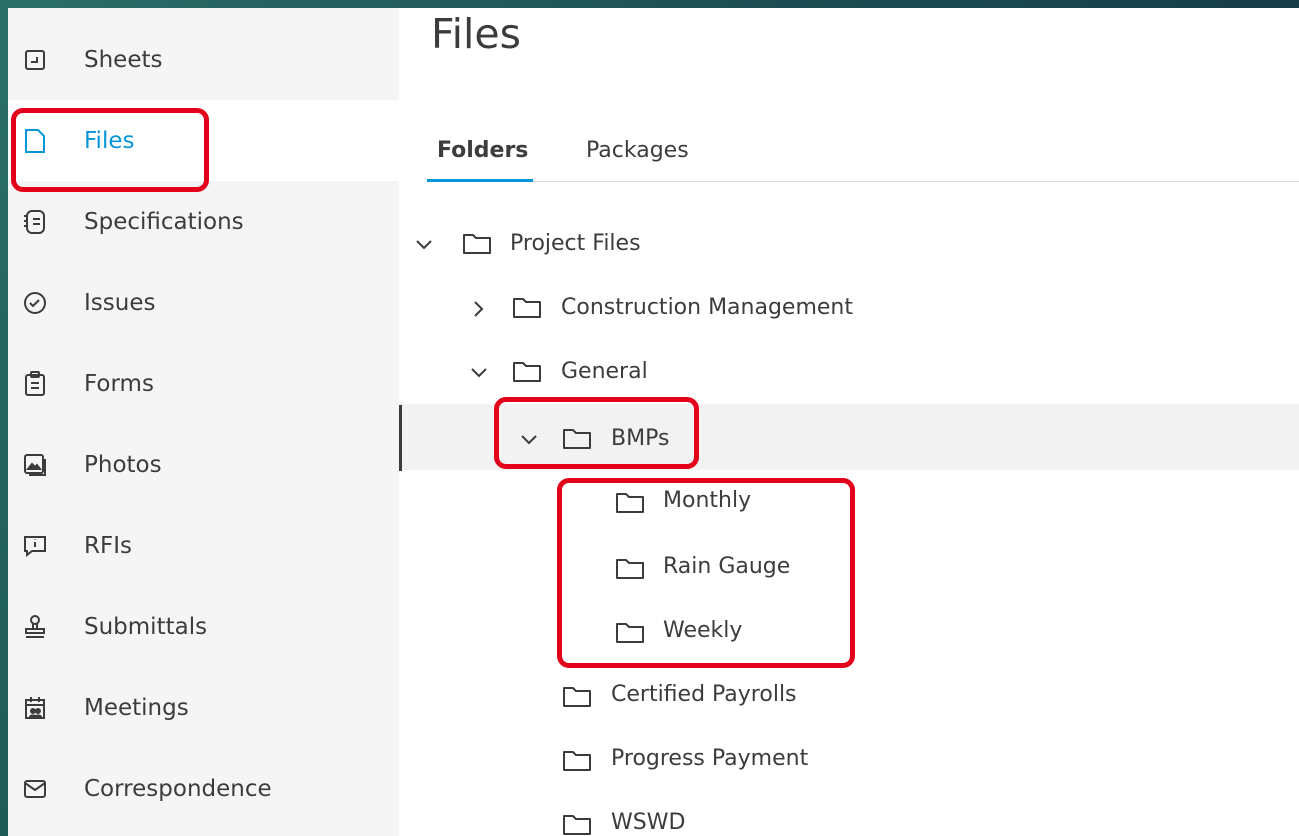 Image resolution: width=1299 pixels, height=836 pixels. Describe the element at coordinates (164, 221) in the screenshot. I see `sidebar-item-label: Specifications` at that location.